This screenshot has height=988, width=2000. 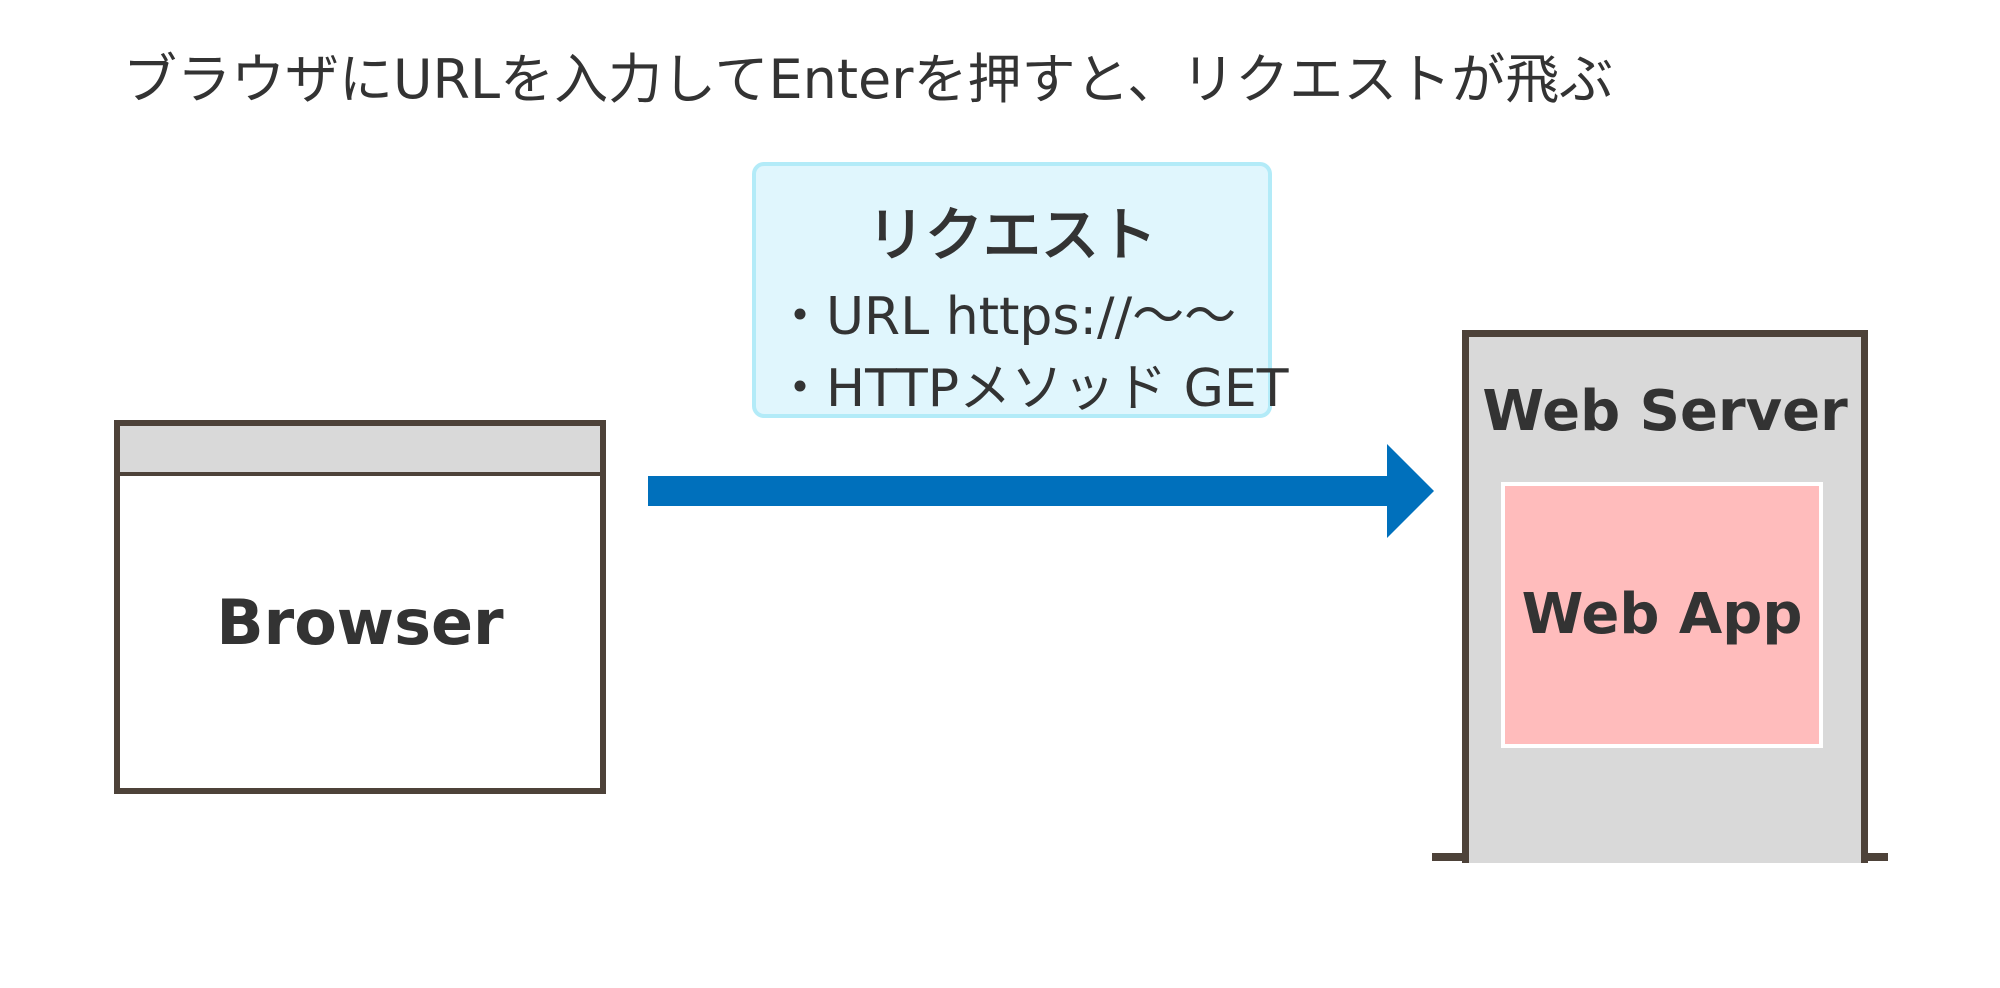 I want to click on browser-titlebar, so click(x=360, y=451).